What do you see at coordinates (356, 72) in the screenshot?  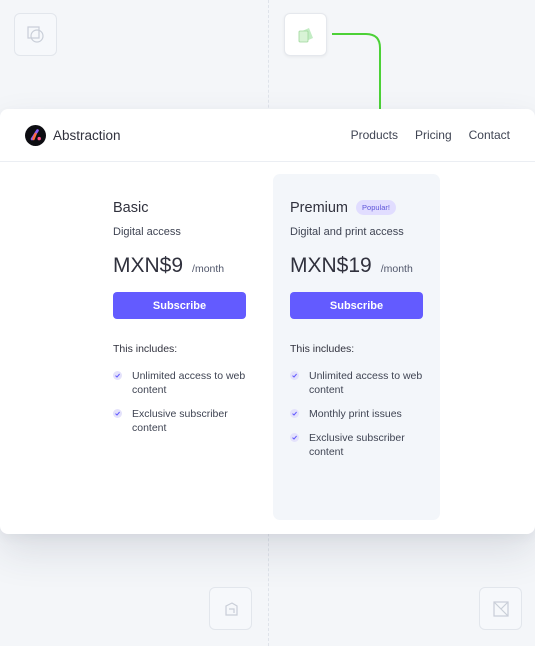 I see `connector-line` at bounding box center [356, 72].